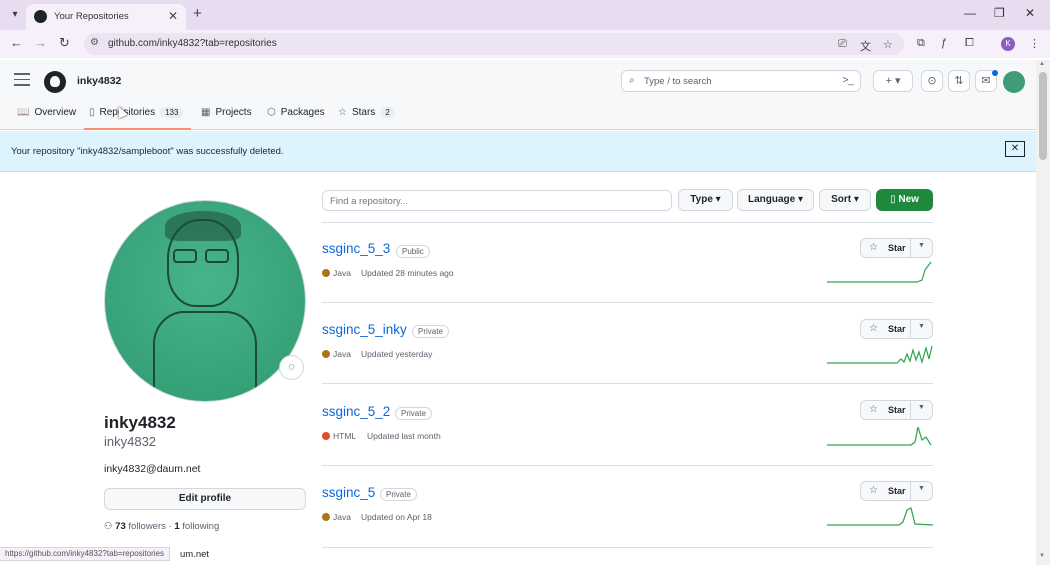 Image resolution: width=1050 pixels, height=565 pixels. Describe the element at coordinates (932, 81) in the screenshot. I see `issues-icon: ⊙` at that location.